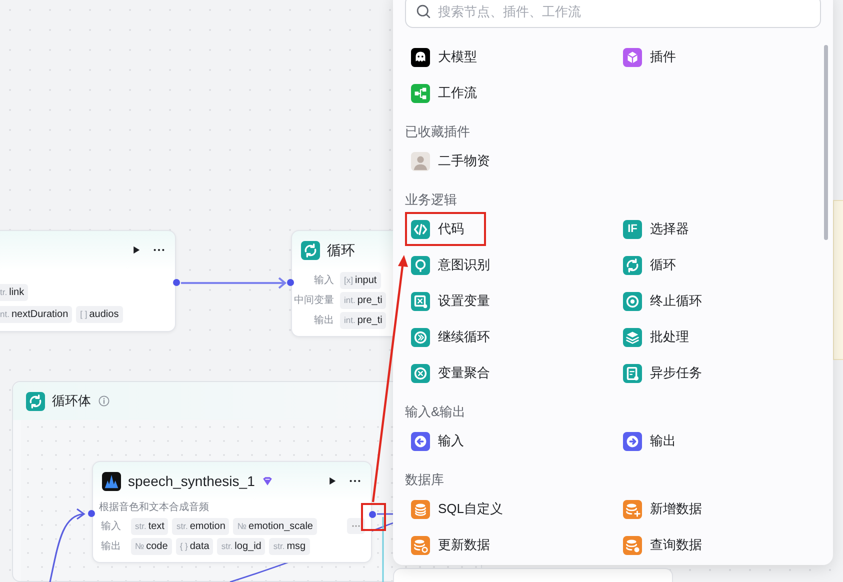 The width and height of the screenshot is (843, 582). I want to click on search-field: 搜索节点、插件、工作流, so click(613, 14).